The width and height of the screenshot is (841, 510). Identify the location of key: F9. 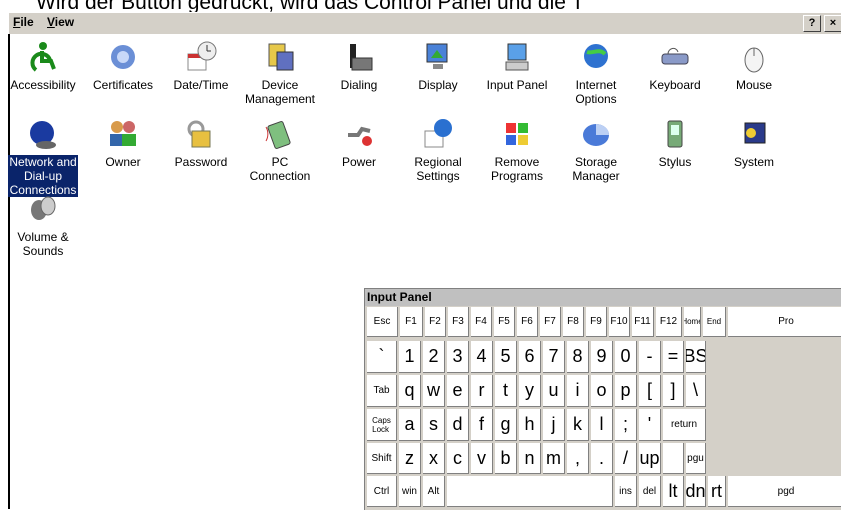
(596, 322).